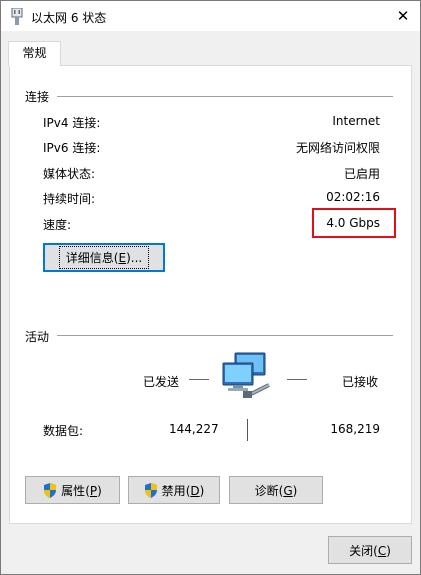 The image size is (421, 575). I want to click on received-dash, so click(297, 379).